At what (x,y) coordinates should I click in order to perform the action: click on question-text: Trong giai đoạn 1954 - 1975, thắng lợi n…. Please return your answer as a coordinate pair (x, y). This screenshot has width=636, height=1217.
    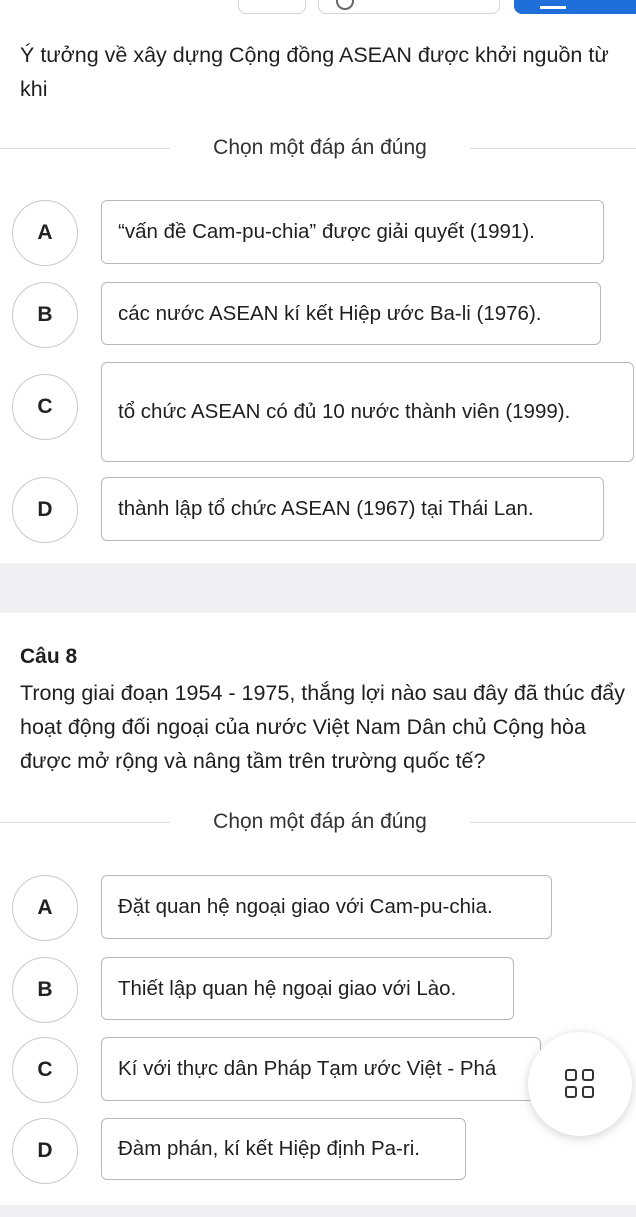
    Looking at the image, I should click on (322, 727).